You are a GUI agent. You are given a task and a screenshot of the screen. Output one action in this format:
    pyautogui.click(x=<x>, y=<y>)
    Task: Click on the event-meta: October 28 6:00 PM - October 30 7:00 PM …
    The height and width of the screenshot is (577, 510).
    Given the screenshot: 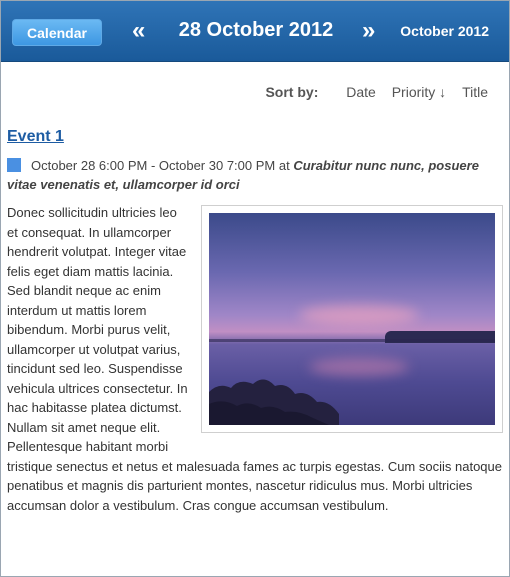 What is the action you would take?
    pyautogui.click(x=253, y=175)
    